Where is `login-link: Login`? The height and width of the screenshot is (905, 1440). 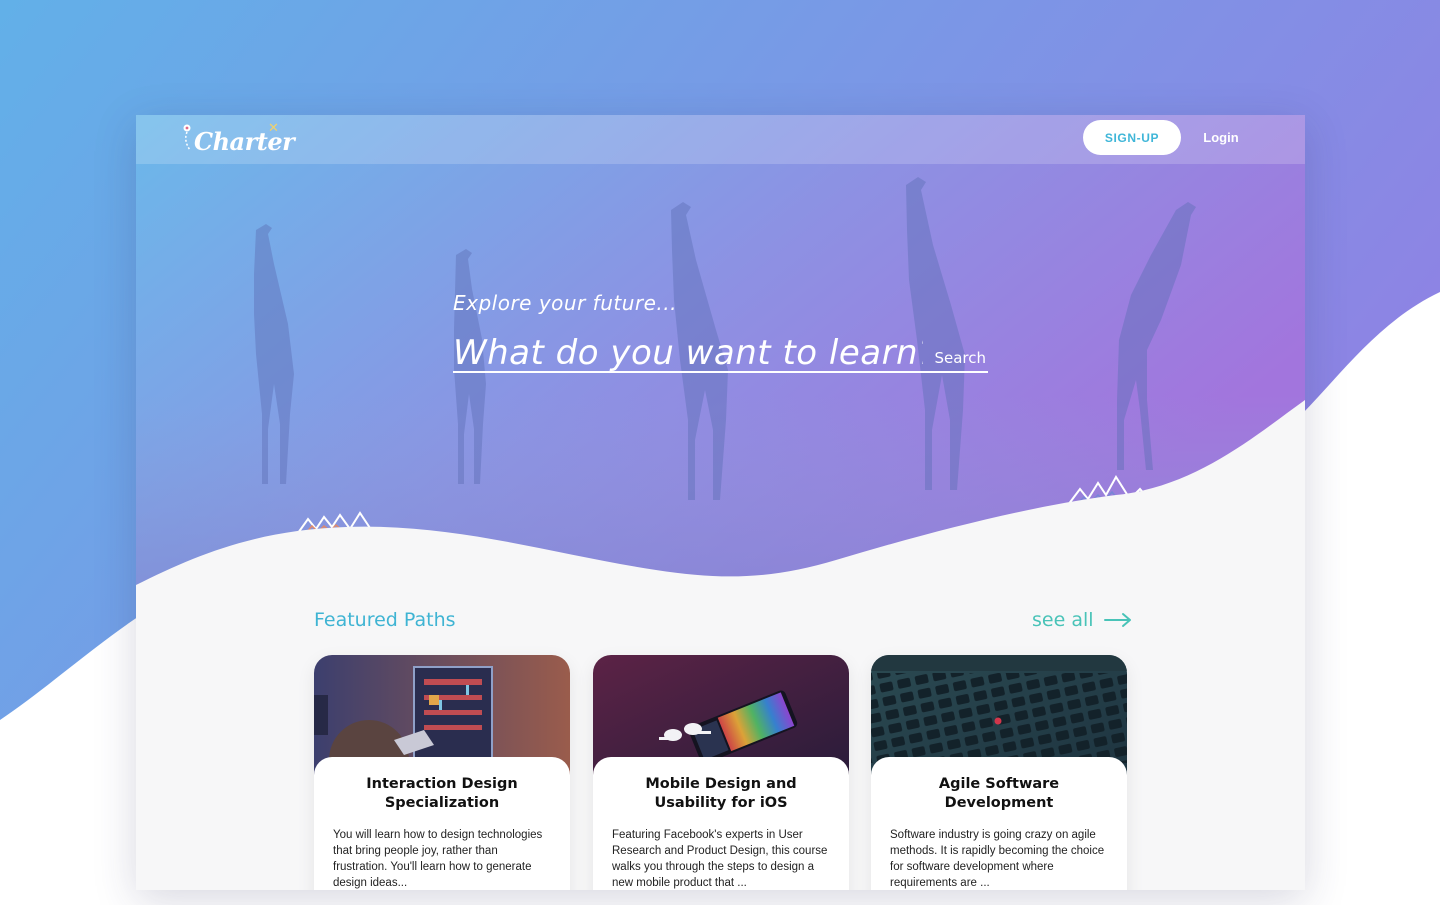 login-link: Login is located at coordinates (1221, 137).